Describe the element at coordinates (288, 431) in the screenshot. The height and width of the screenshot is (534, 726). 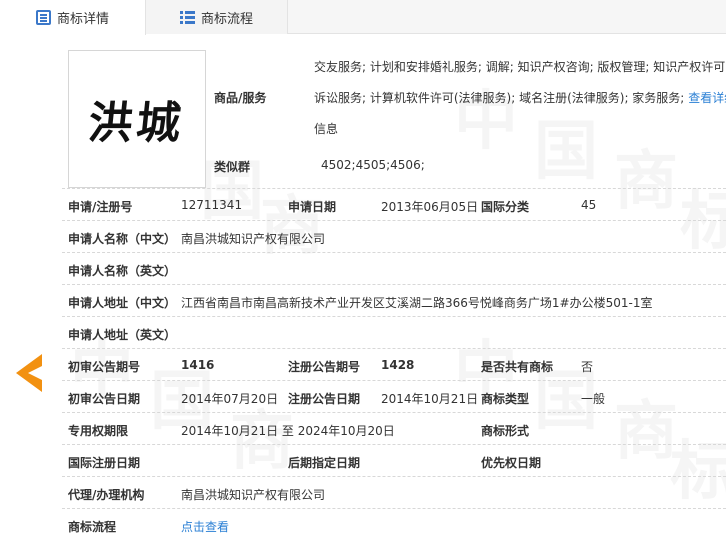
I see `exclusive-value: 2014年10月21日 至 2024年10月20日` at that location.